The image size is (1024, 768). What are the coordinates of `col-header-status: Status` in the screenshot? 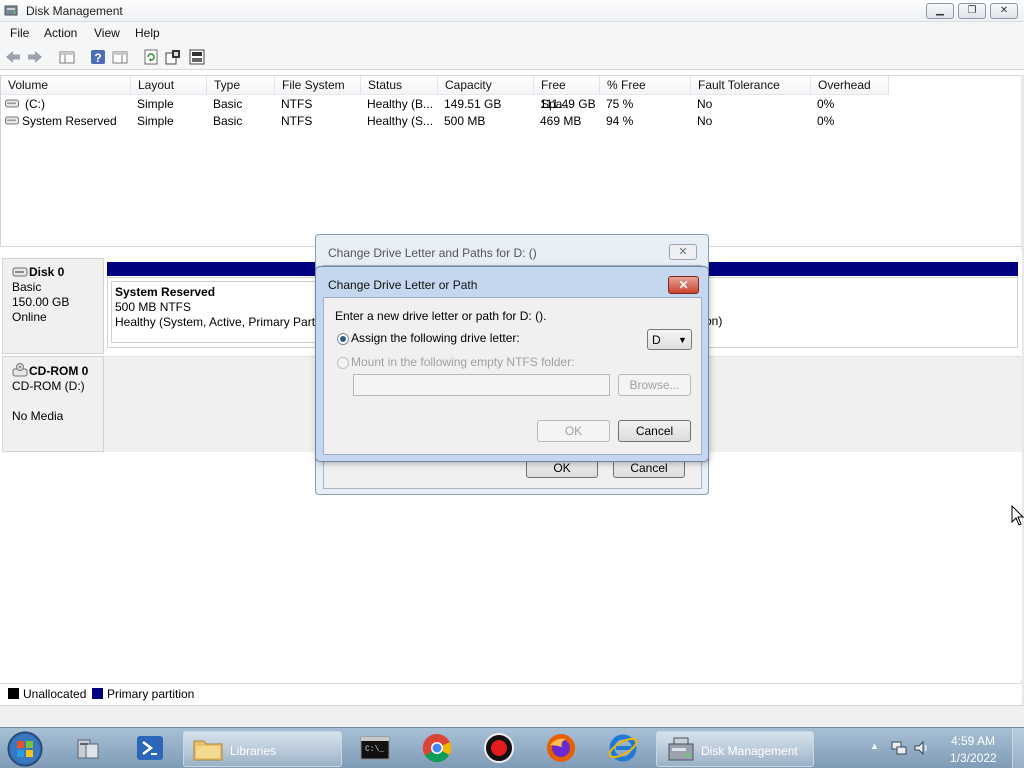 It's located at (399, 85).